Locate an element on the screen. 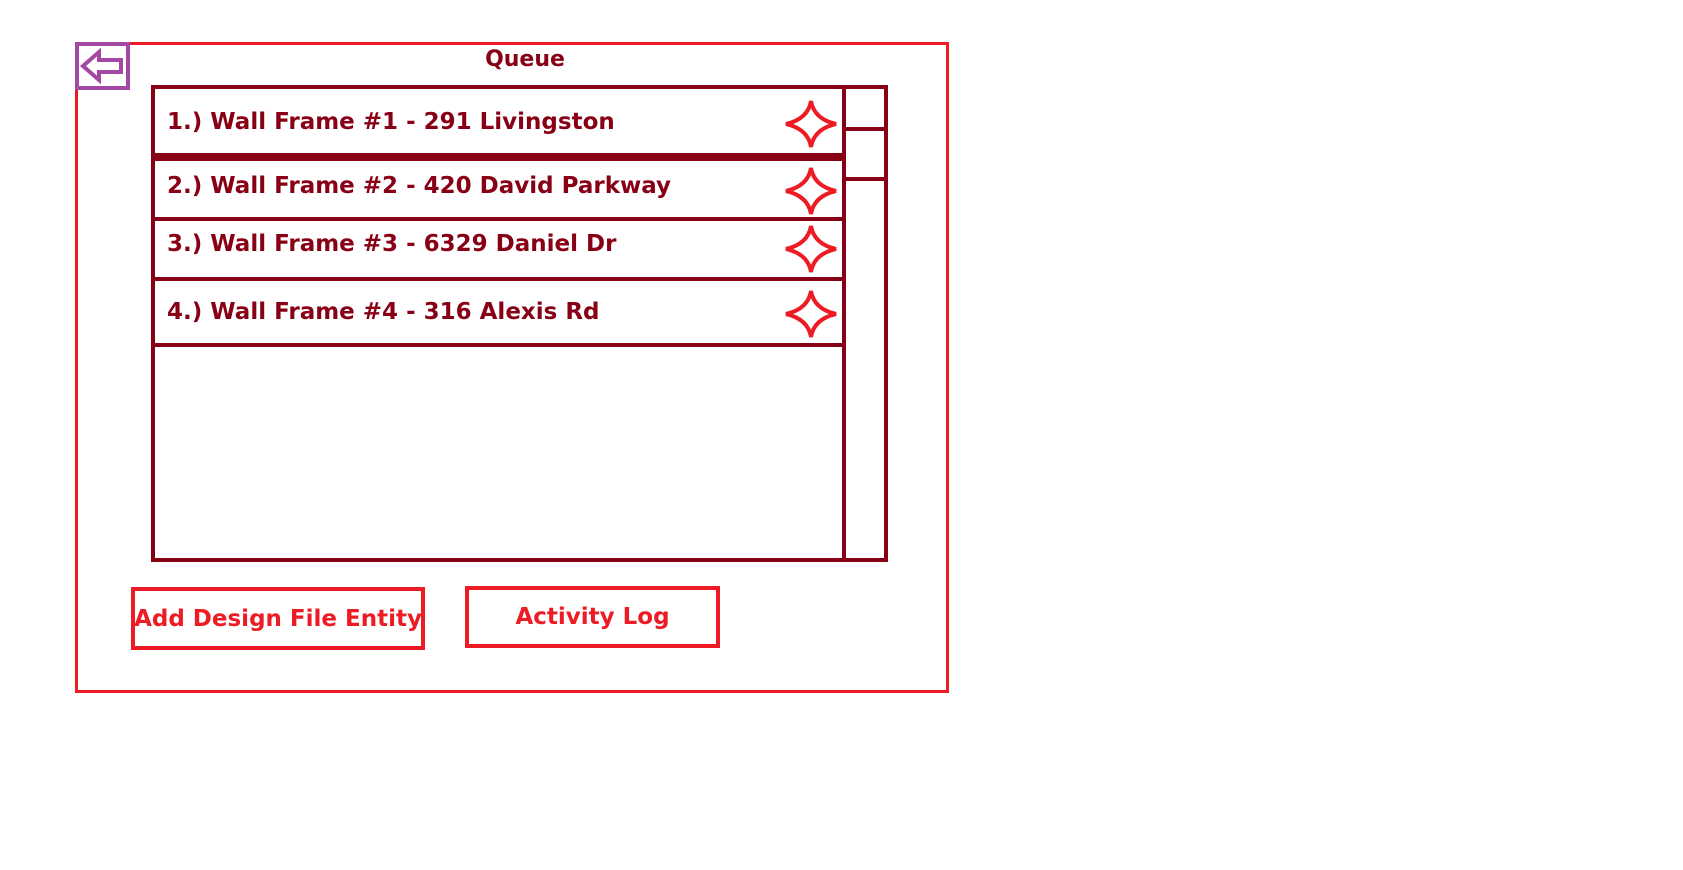 The width and height of the screenshot is (1683, 870). queue-item-label: 1.) Wall Frame #1 - 291 Livingston is located at coordinates (391, 122).